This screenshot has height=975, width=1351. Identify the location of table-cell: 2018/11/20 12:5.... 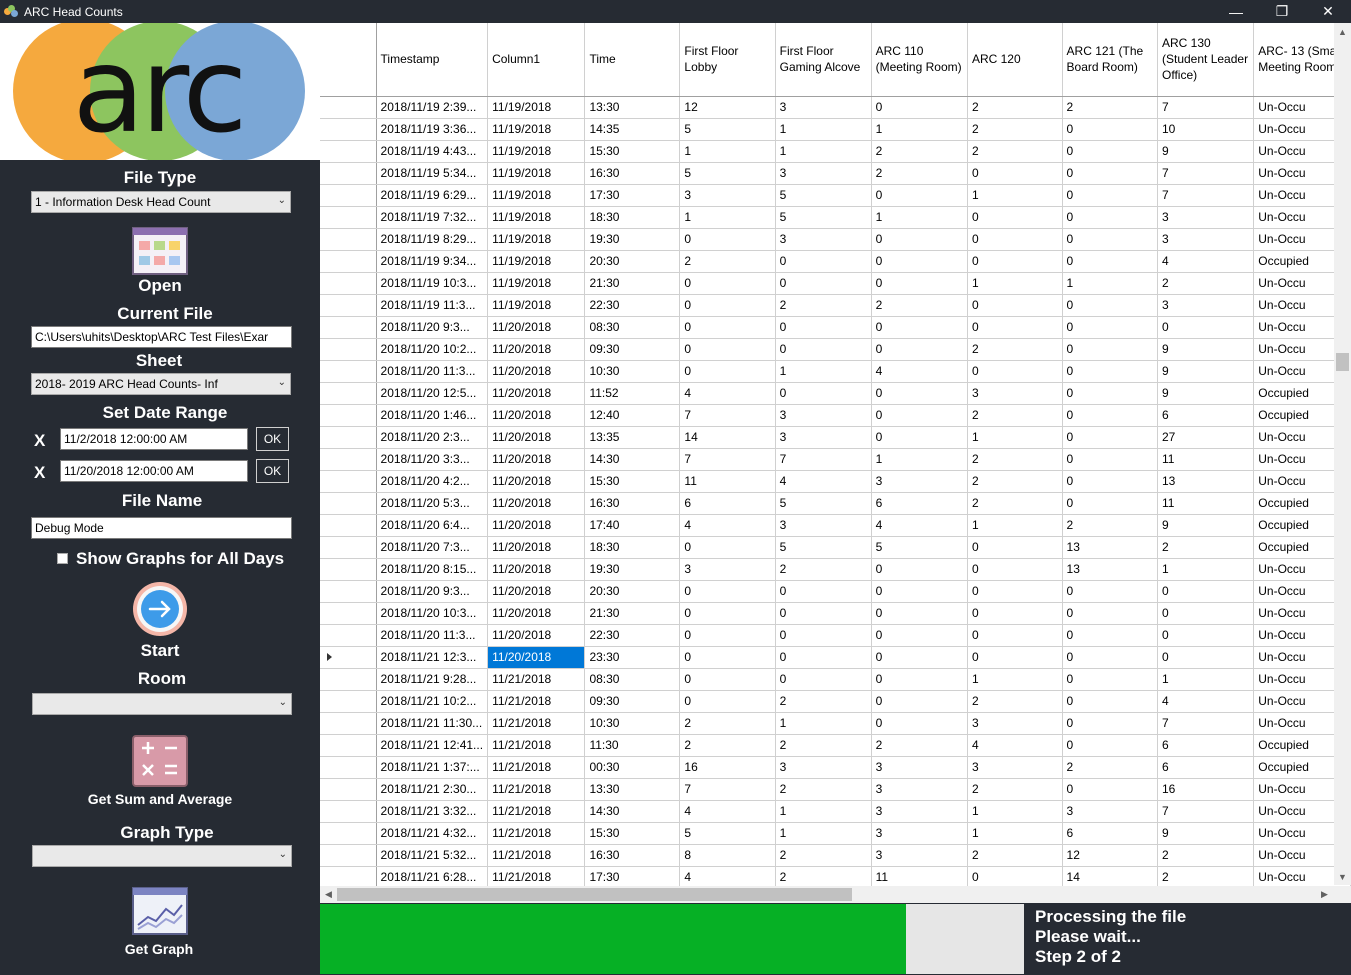
(432, 393).